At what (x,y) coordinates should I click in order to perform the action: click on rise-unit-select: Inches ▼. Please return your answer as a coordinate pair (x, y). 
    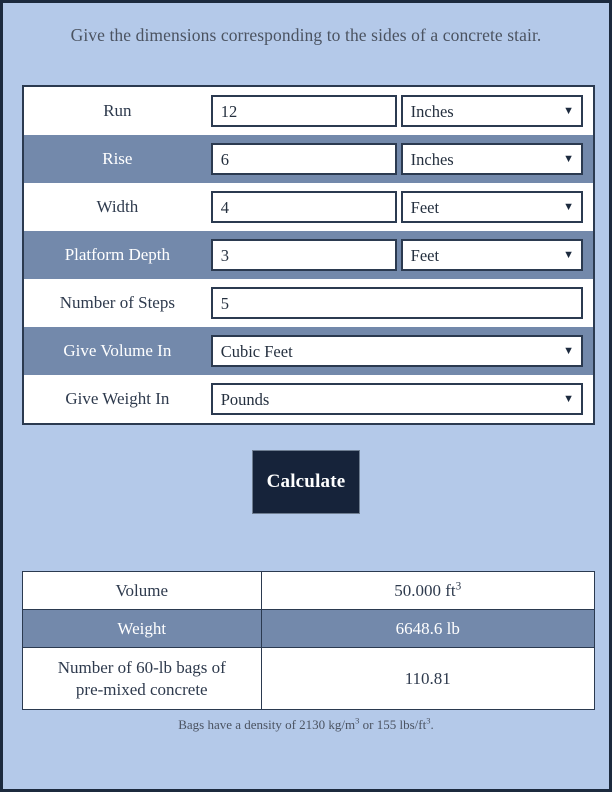
    Looking at the image, I should click on (491, 159).